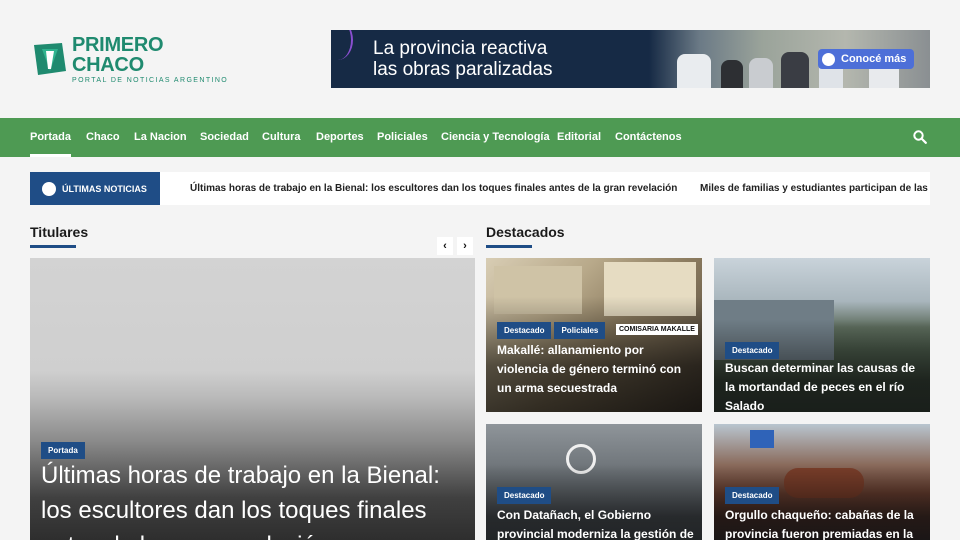 Image resolution: width=960 pixels, height=540 pixels. I want to click on banner-arc-decoration, so click(342, 45).